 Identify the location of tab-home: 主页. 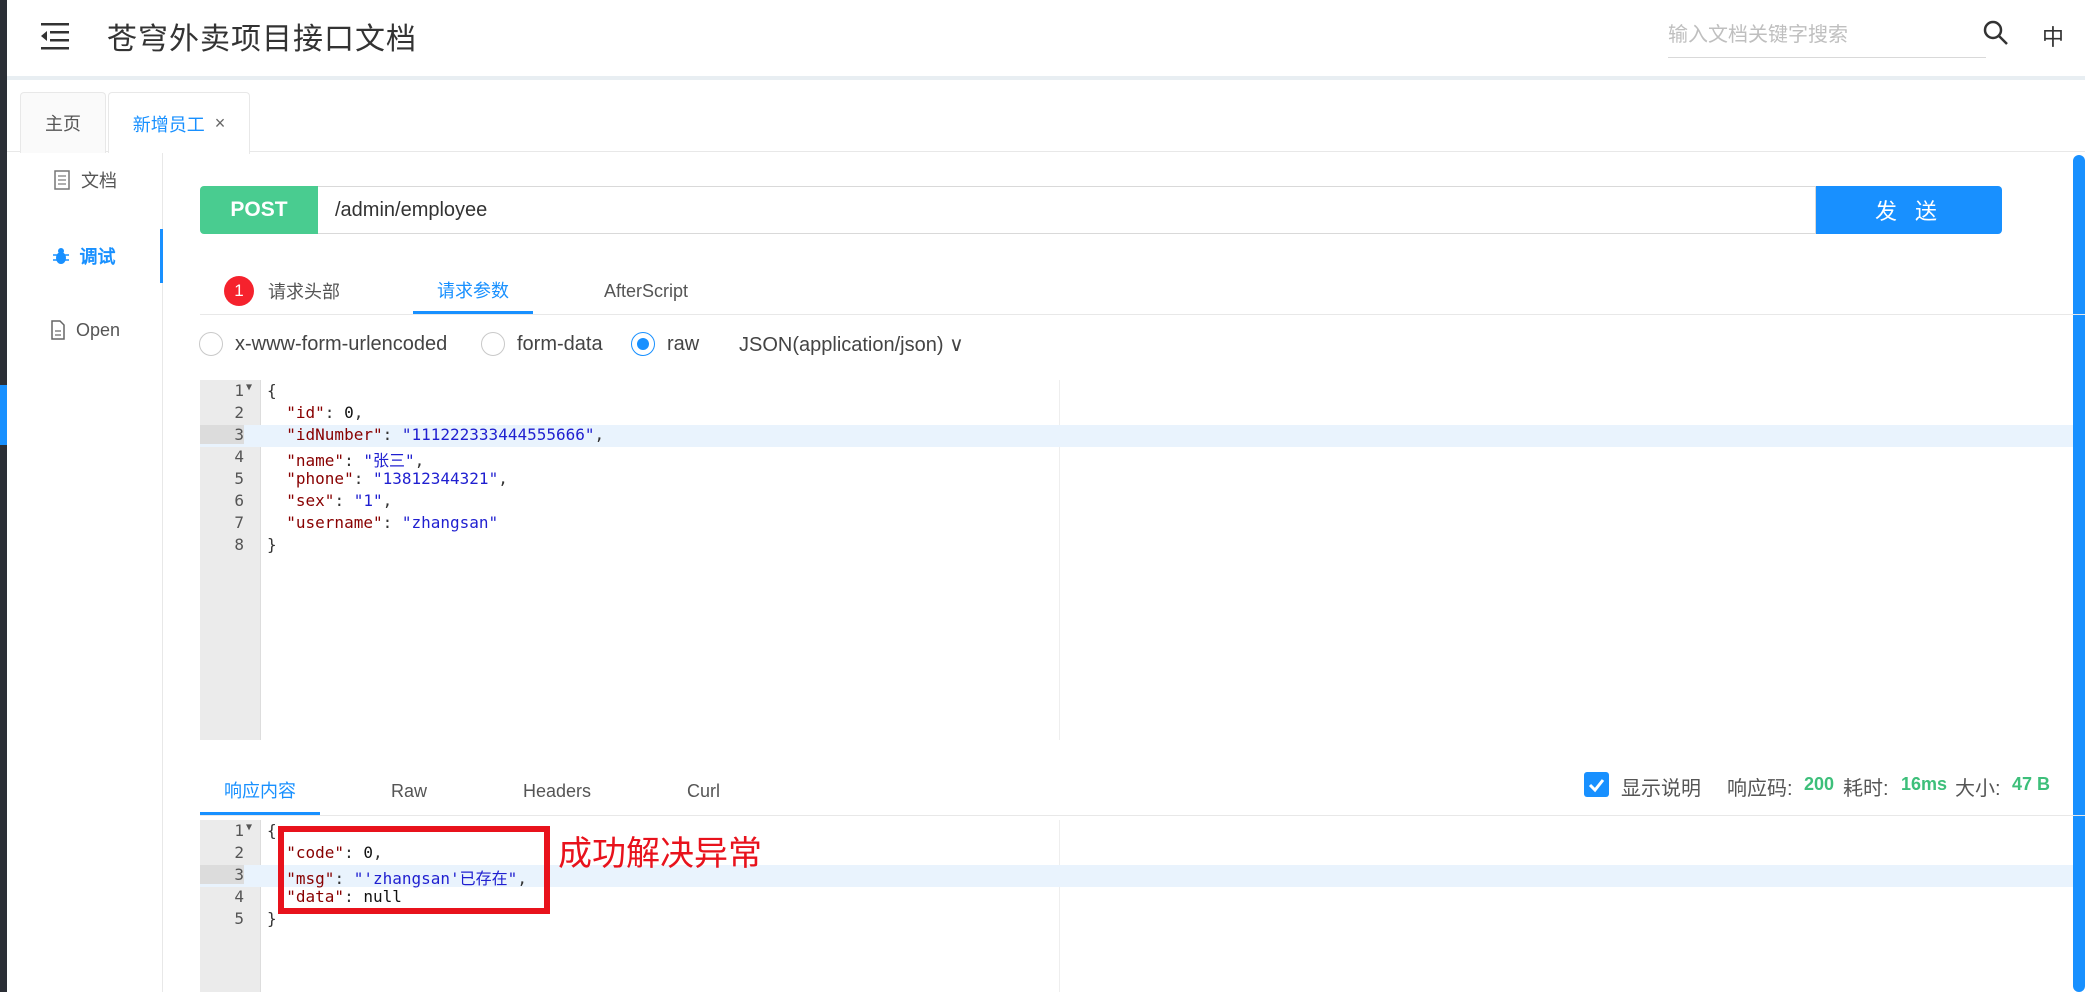
(63, 122).